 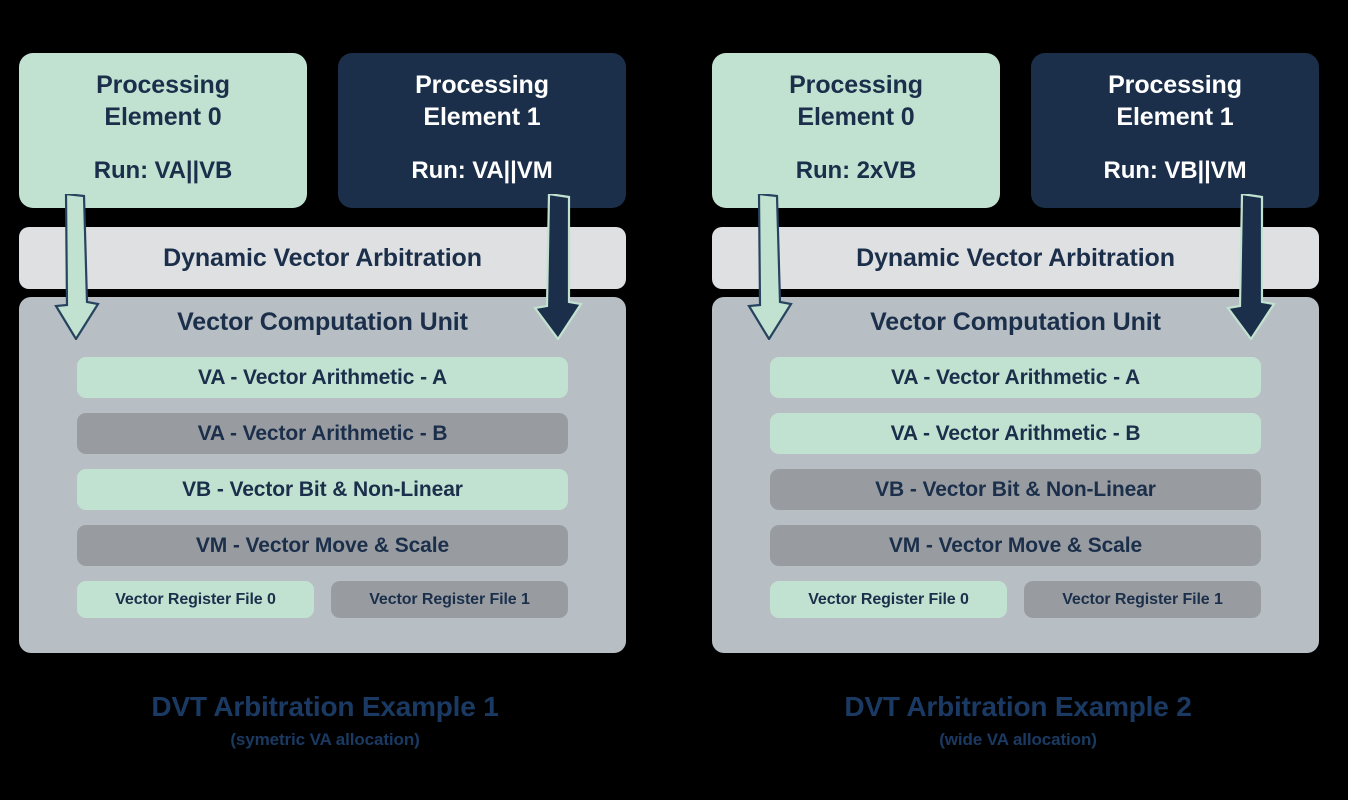 What do you see at coordinates (163, 170) in the screenshot?
I see `processing-element-0-run: Run: VA||VB` at bounding box center [163, 170].